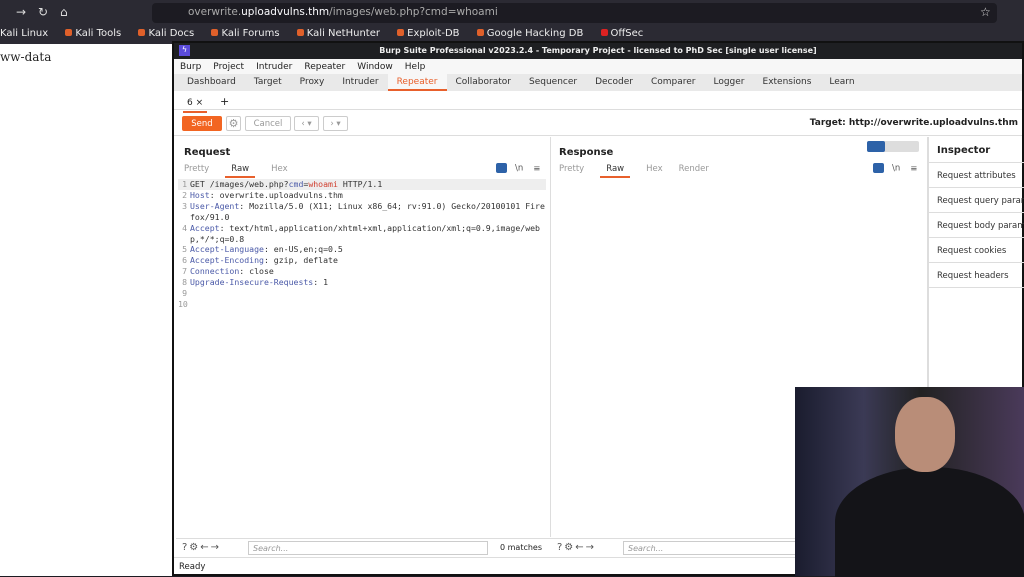 The height and width of the screenshot is (577, 1024). I want to click on line-rest: : gzip, deflate, so click(300, 260).